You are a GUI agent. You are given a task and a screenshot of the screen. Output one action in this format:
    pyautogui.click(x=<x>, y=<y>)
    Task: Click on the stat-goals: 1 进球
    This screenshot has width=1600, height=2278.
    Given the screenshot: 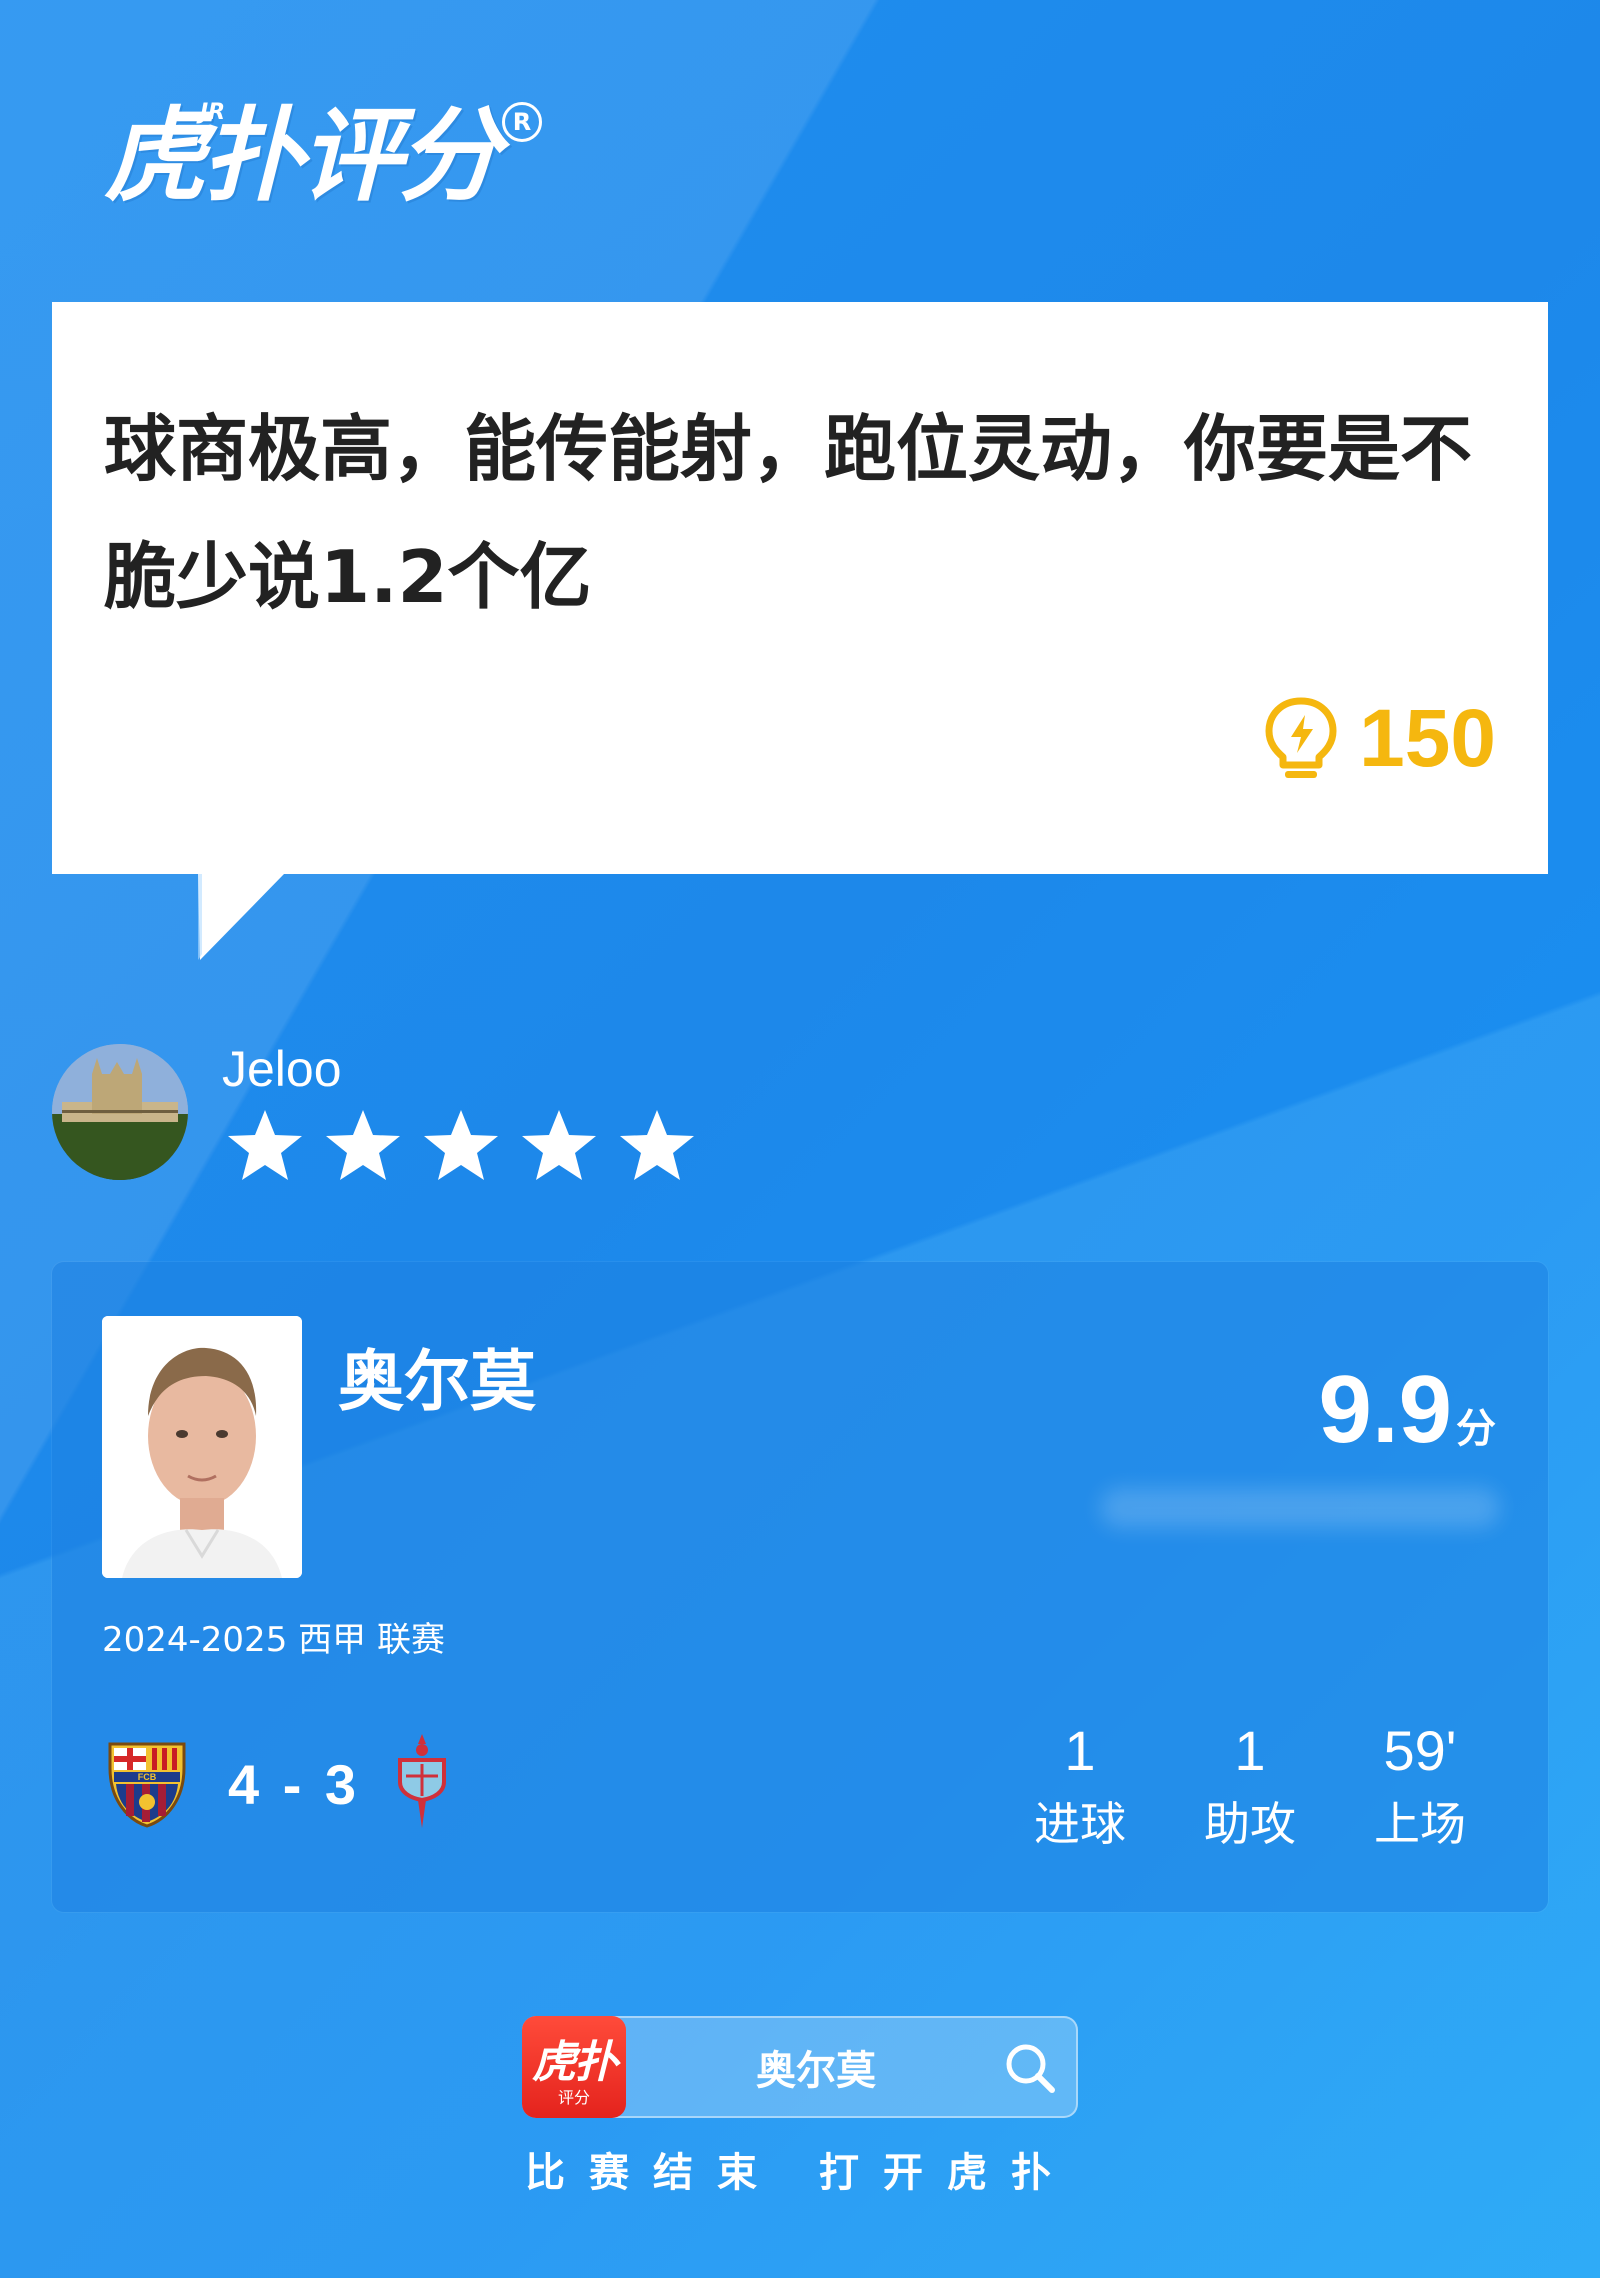 What is the action you would take?
    pyautogui.click(x=1080, y=1789)
    